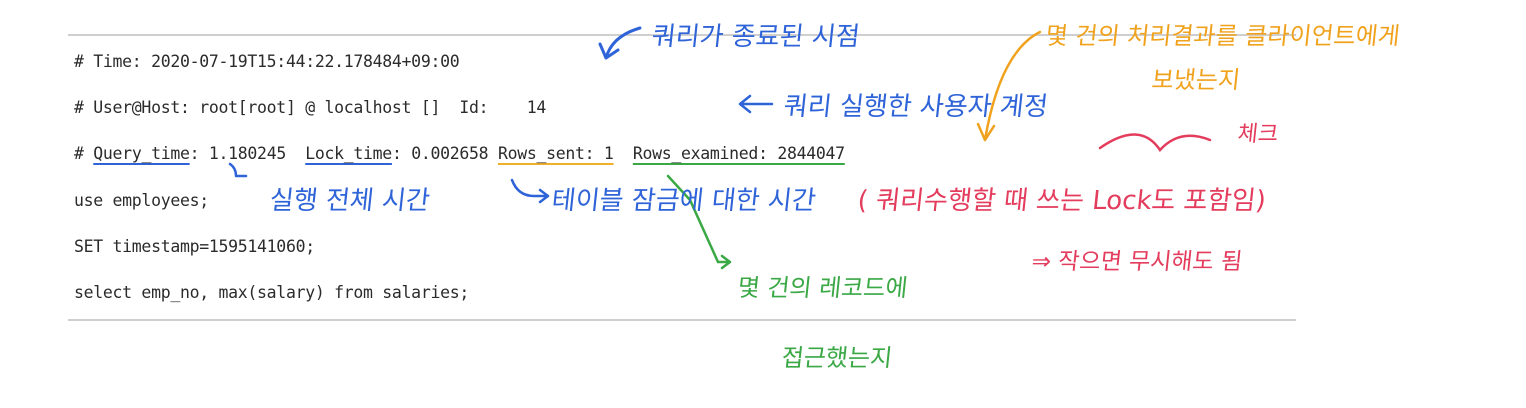  I want to click on annotation-rows-sent-1: 몇 건의 처리결과를 클라이언트에게, so click(1223, 36).